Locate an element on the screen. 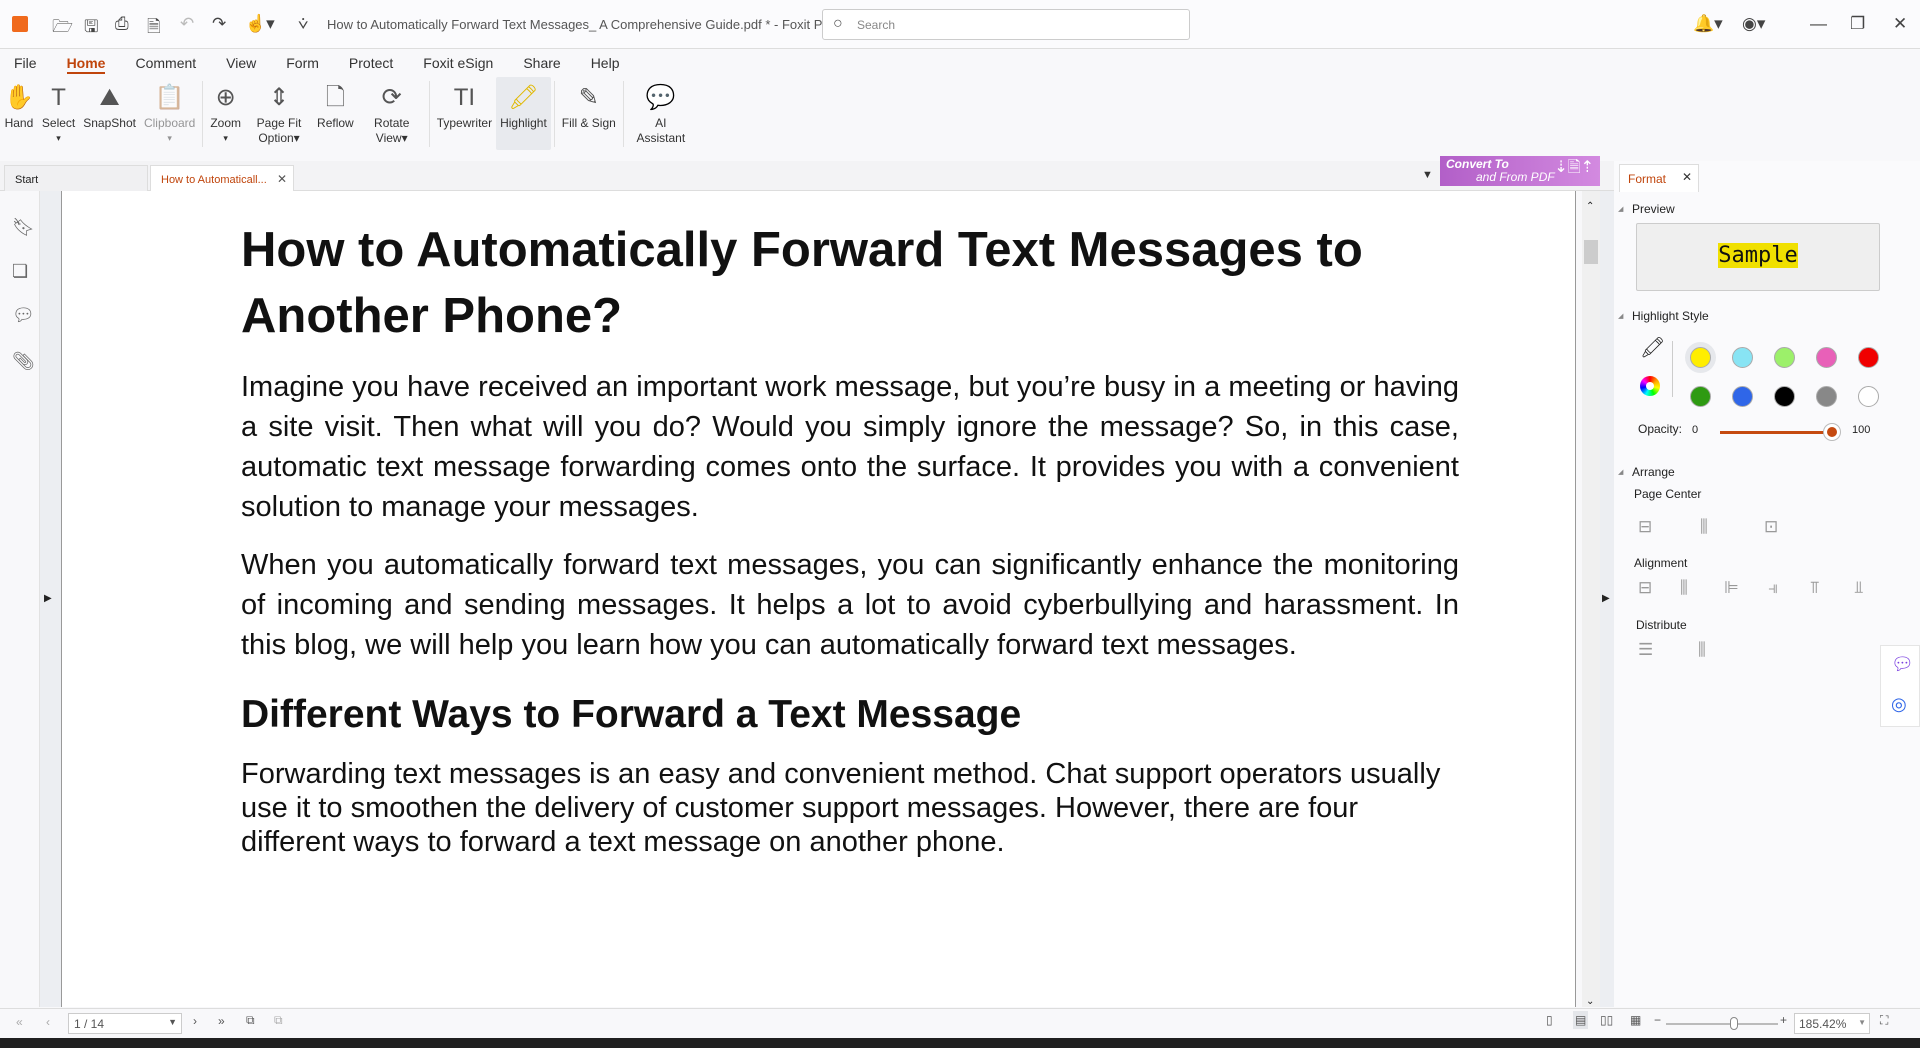 The height and width of the screenshot is (1048, 1920). pages-icon: ❏ is located at coordinates (20, 271).